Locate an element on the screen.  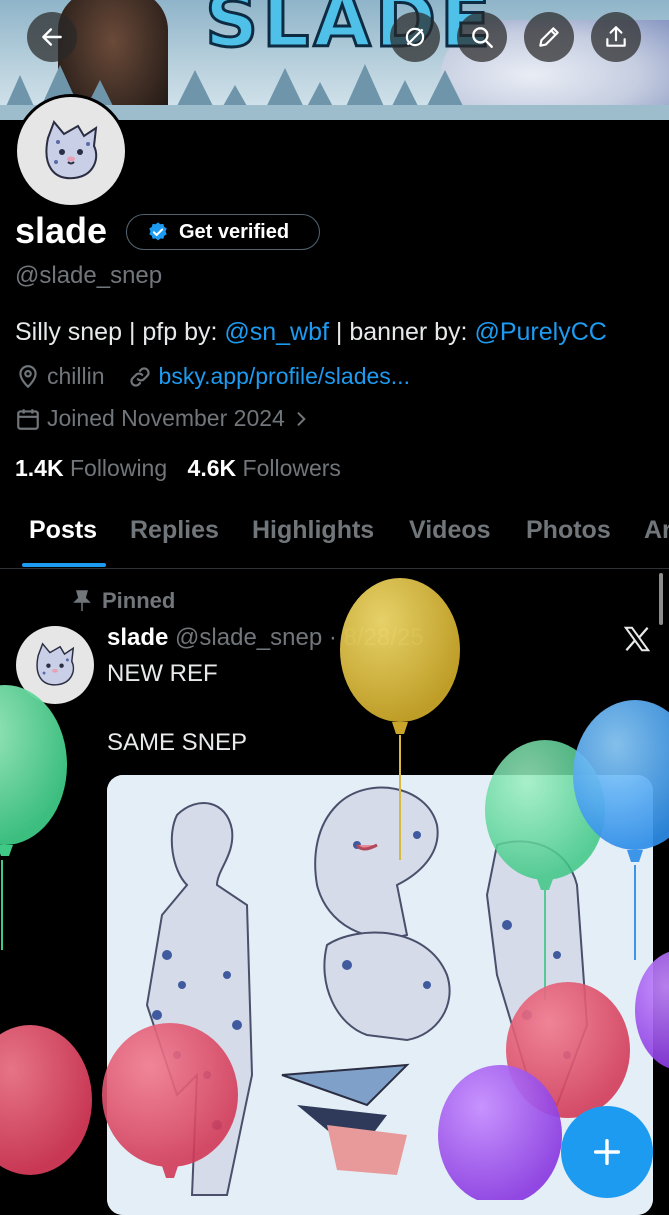
edit-icon is located at coordinates (549, 37).